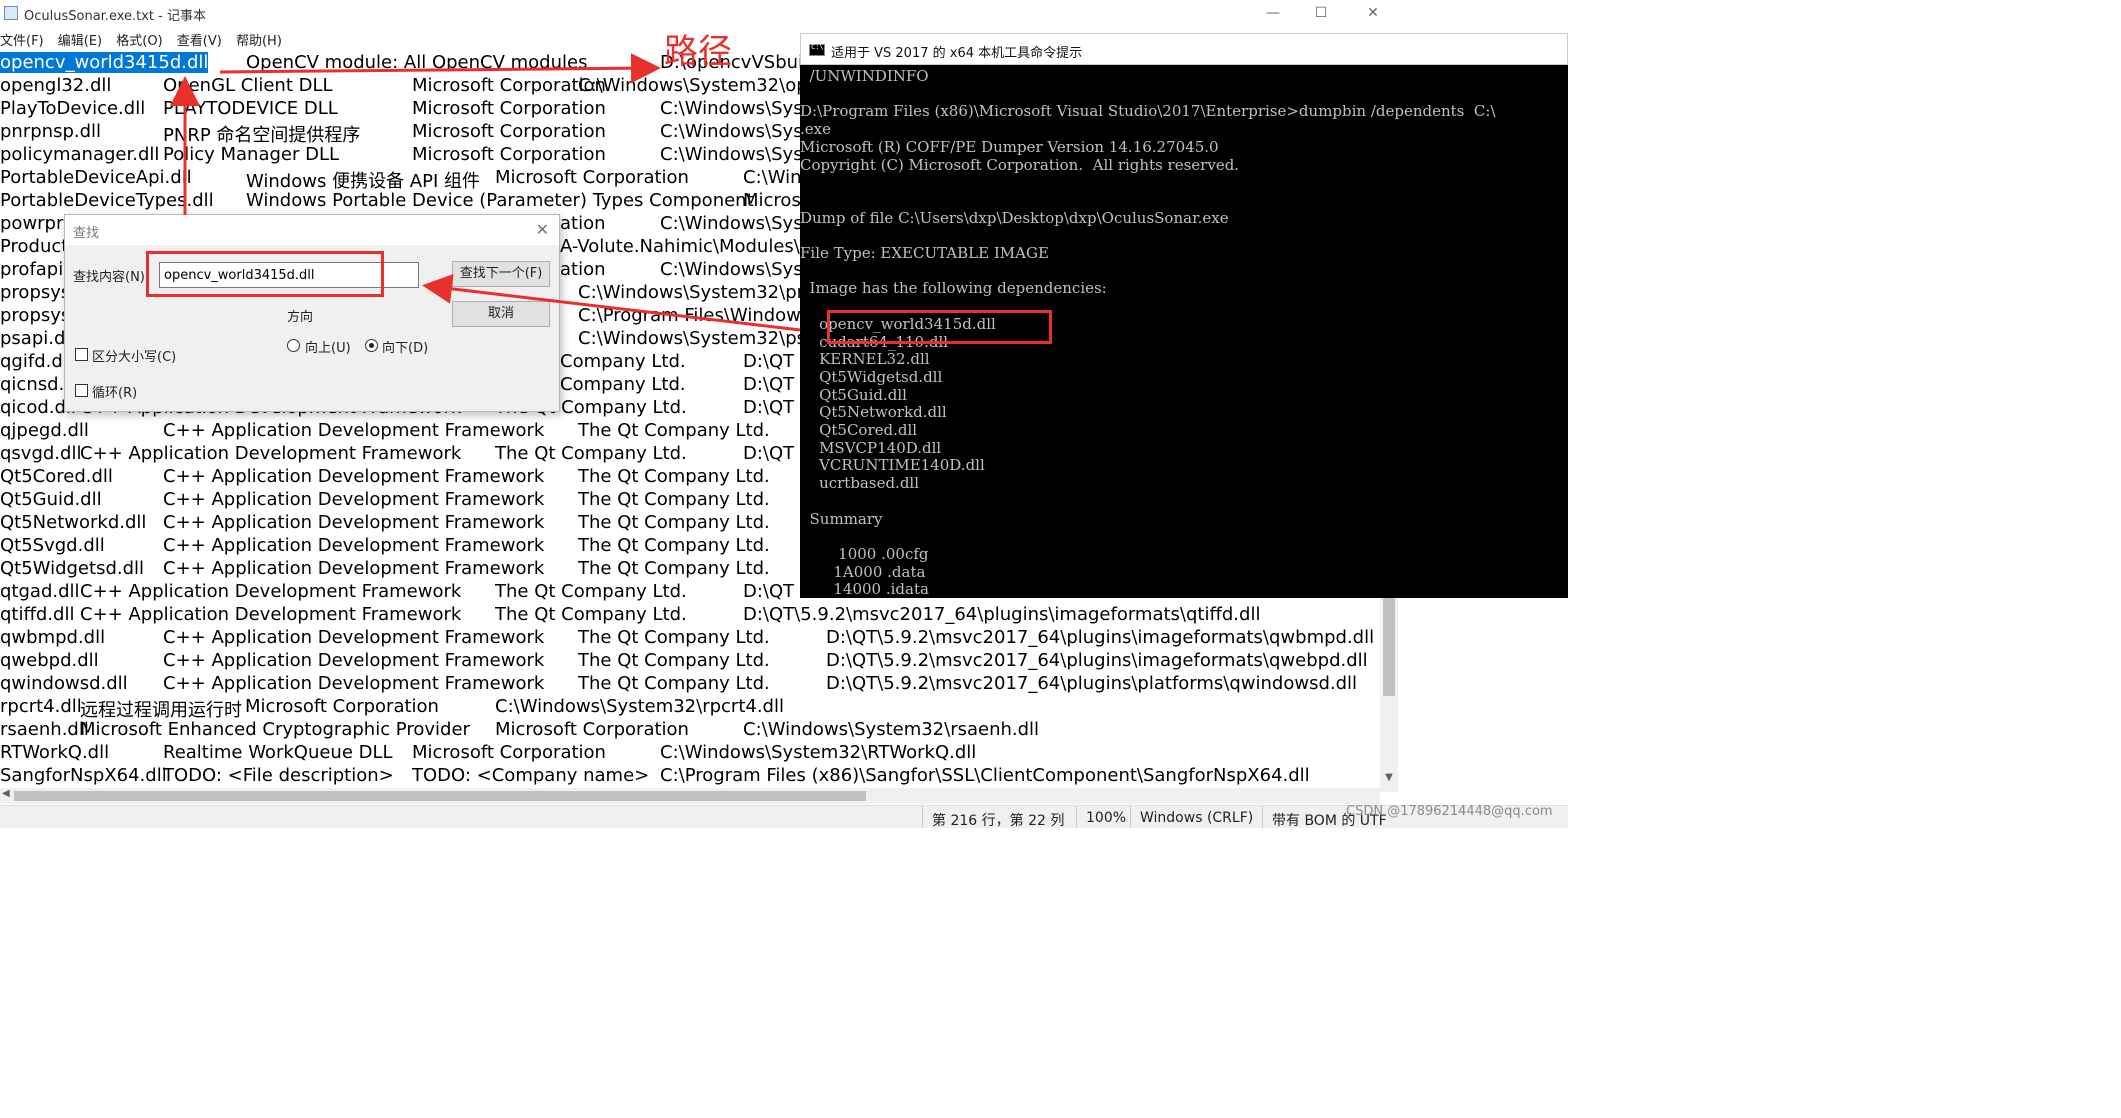 This screenshot has width=2121, height=1118. I want to click on match-case-checkbox, so click(81, 354).